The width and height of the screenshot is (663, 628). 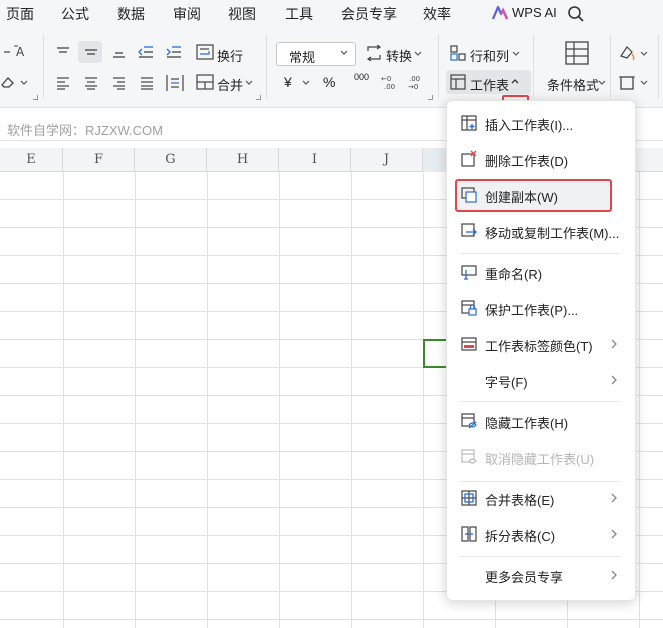 What do you see at coordinates (299, 14) in the screenshot?
I see `tab-tools: 工具` at bounding box center [299, 14].